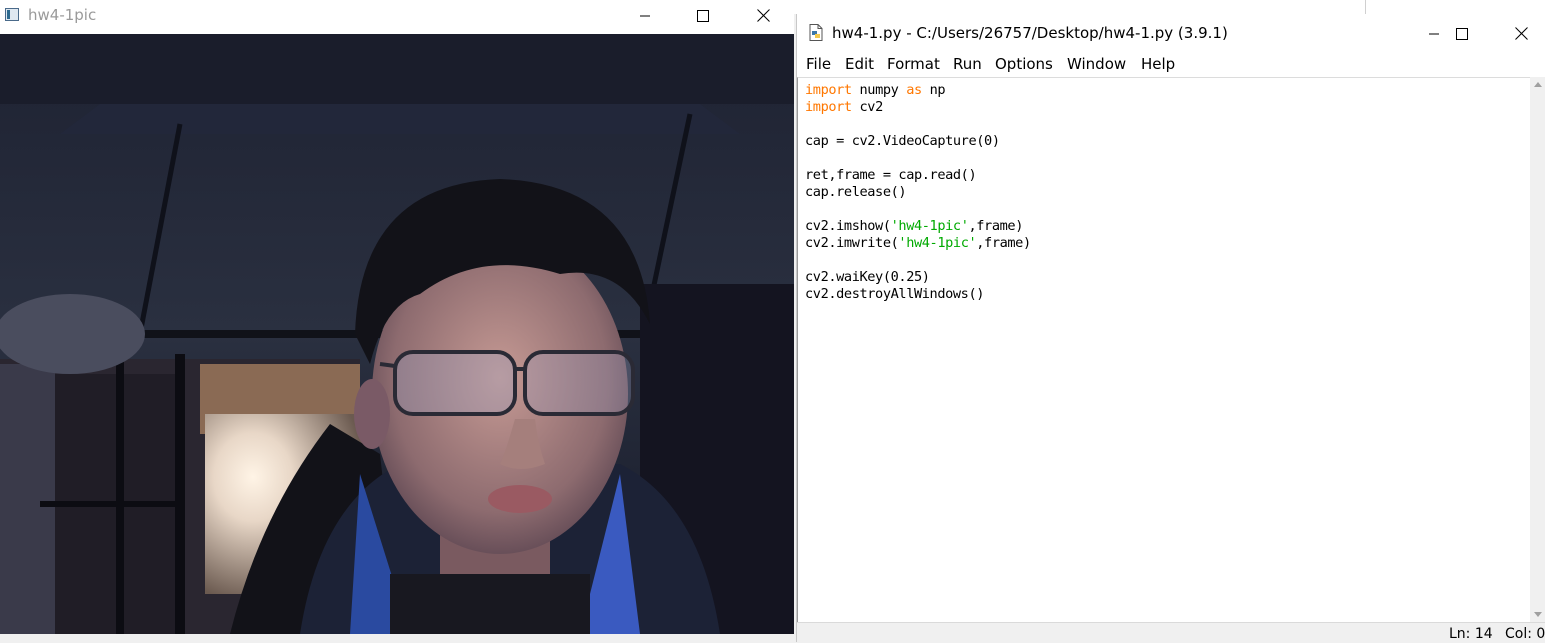 The height and width of the screenshot is (643, 1545). What do you see at coordinates (1537, 349) in the screenshot?
I see `vertical-scrollbar` at bounding box center [1537, 349].